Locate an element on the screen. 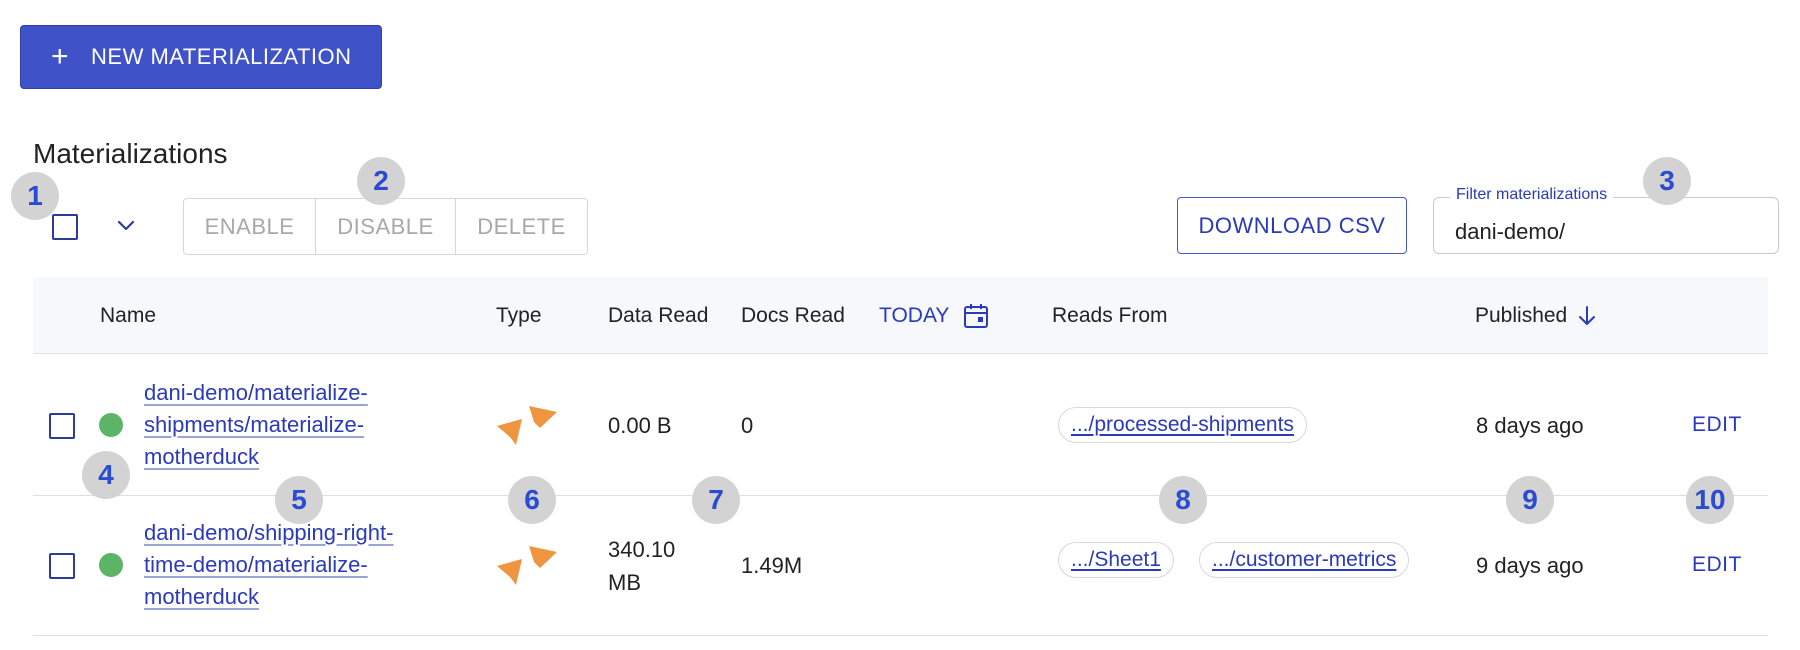 The width and height of the screenshot is (1800, 650). row-divider is located at coordinates (900, 635).